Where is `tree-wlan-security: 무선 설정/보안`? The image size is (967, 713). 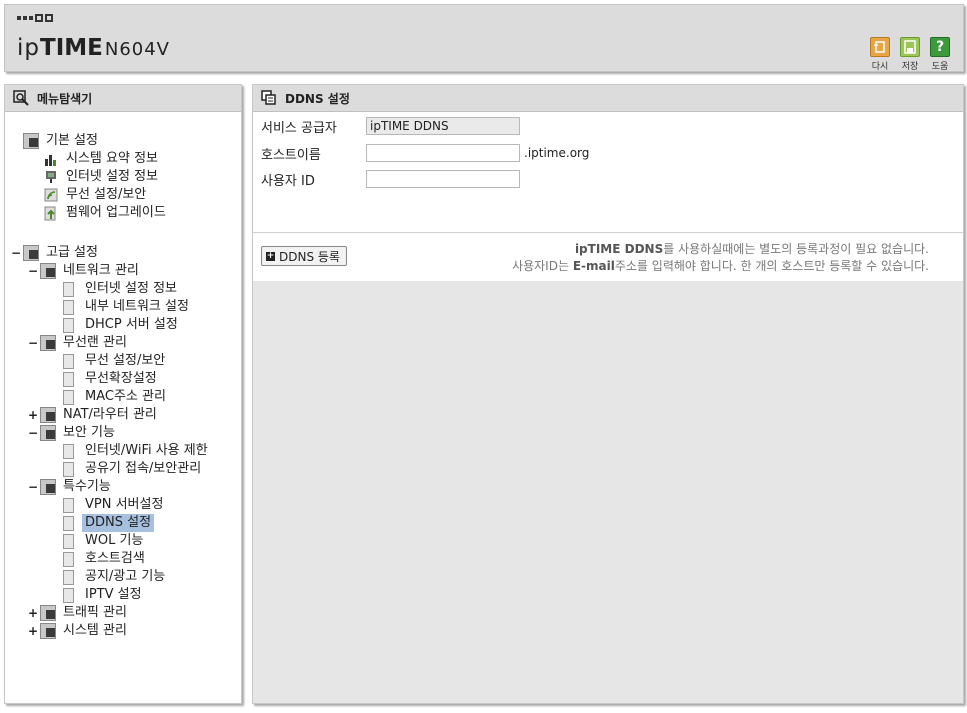
tree-wlan-security: 무선 설정/보안 is located at coordinates (115, 361).